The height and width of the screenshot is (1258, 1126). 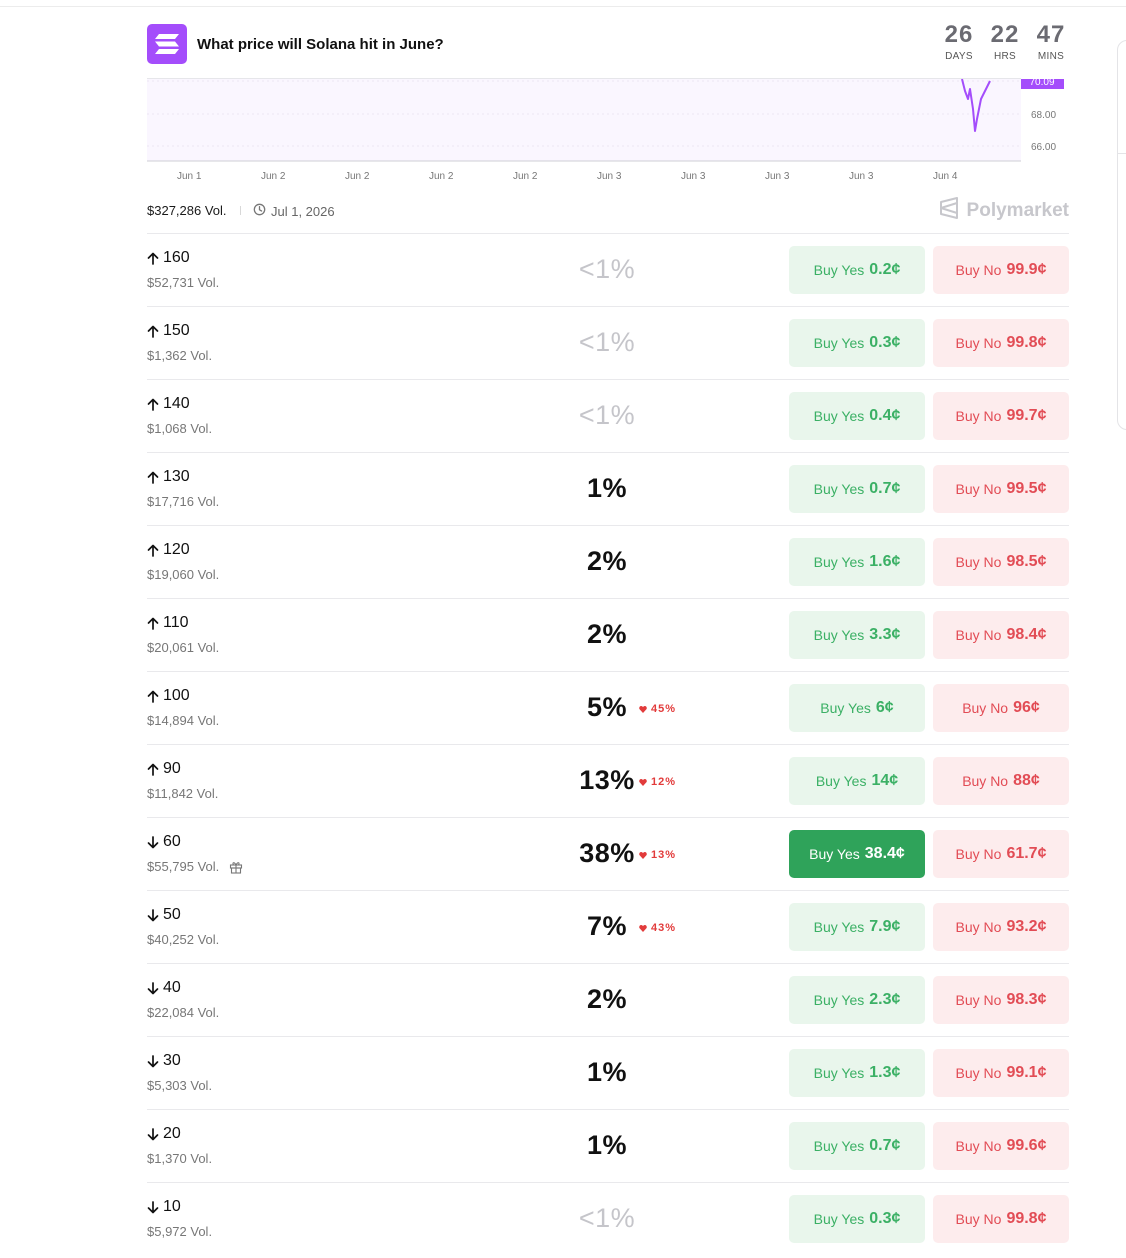 I want to click on buy-no-button: Buy No 98.5¢, so click(x=1001, y=562).